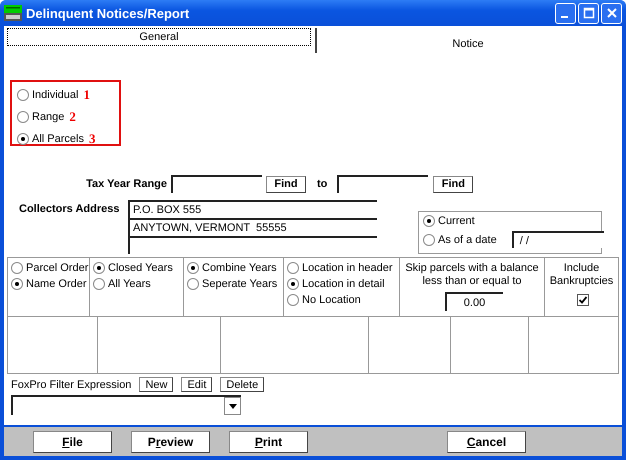 Image resolution: width=626 pixels, height=460 pixels. Describe the element at coordinates (456, 221) in the screenshot. I see `radio-label: Current` at that location.